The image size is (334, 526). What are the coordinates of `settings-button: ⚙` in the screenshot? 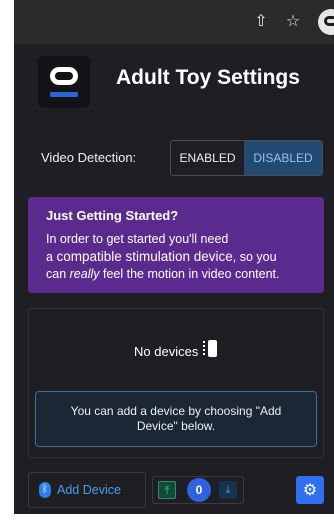 It's located at (310, 490).